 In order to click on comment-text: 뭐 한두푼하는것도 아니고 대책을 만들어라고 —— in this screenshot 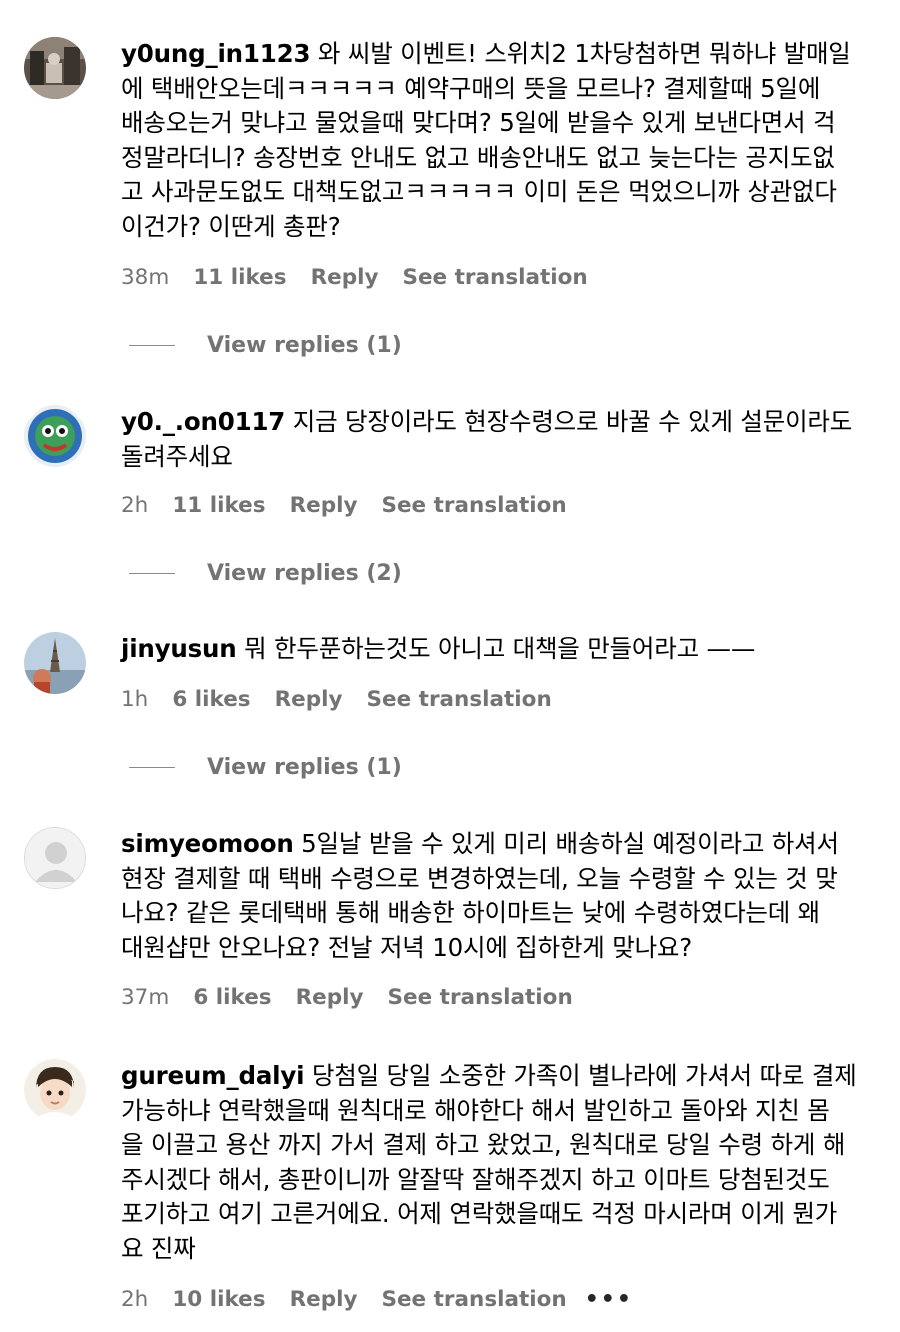, I will do `click(500, 648)`.